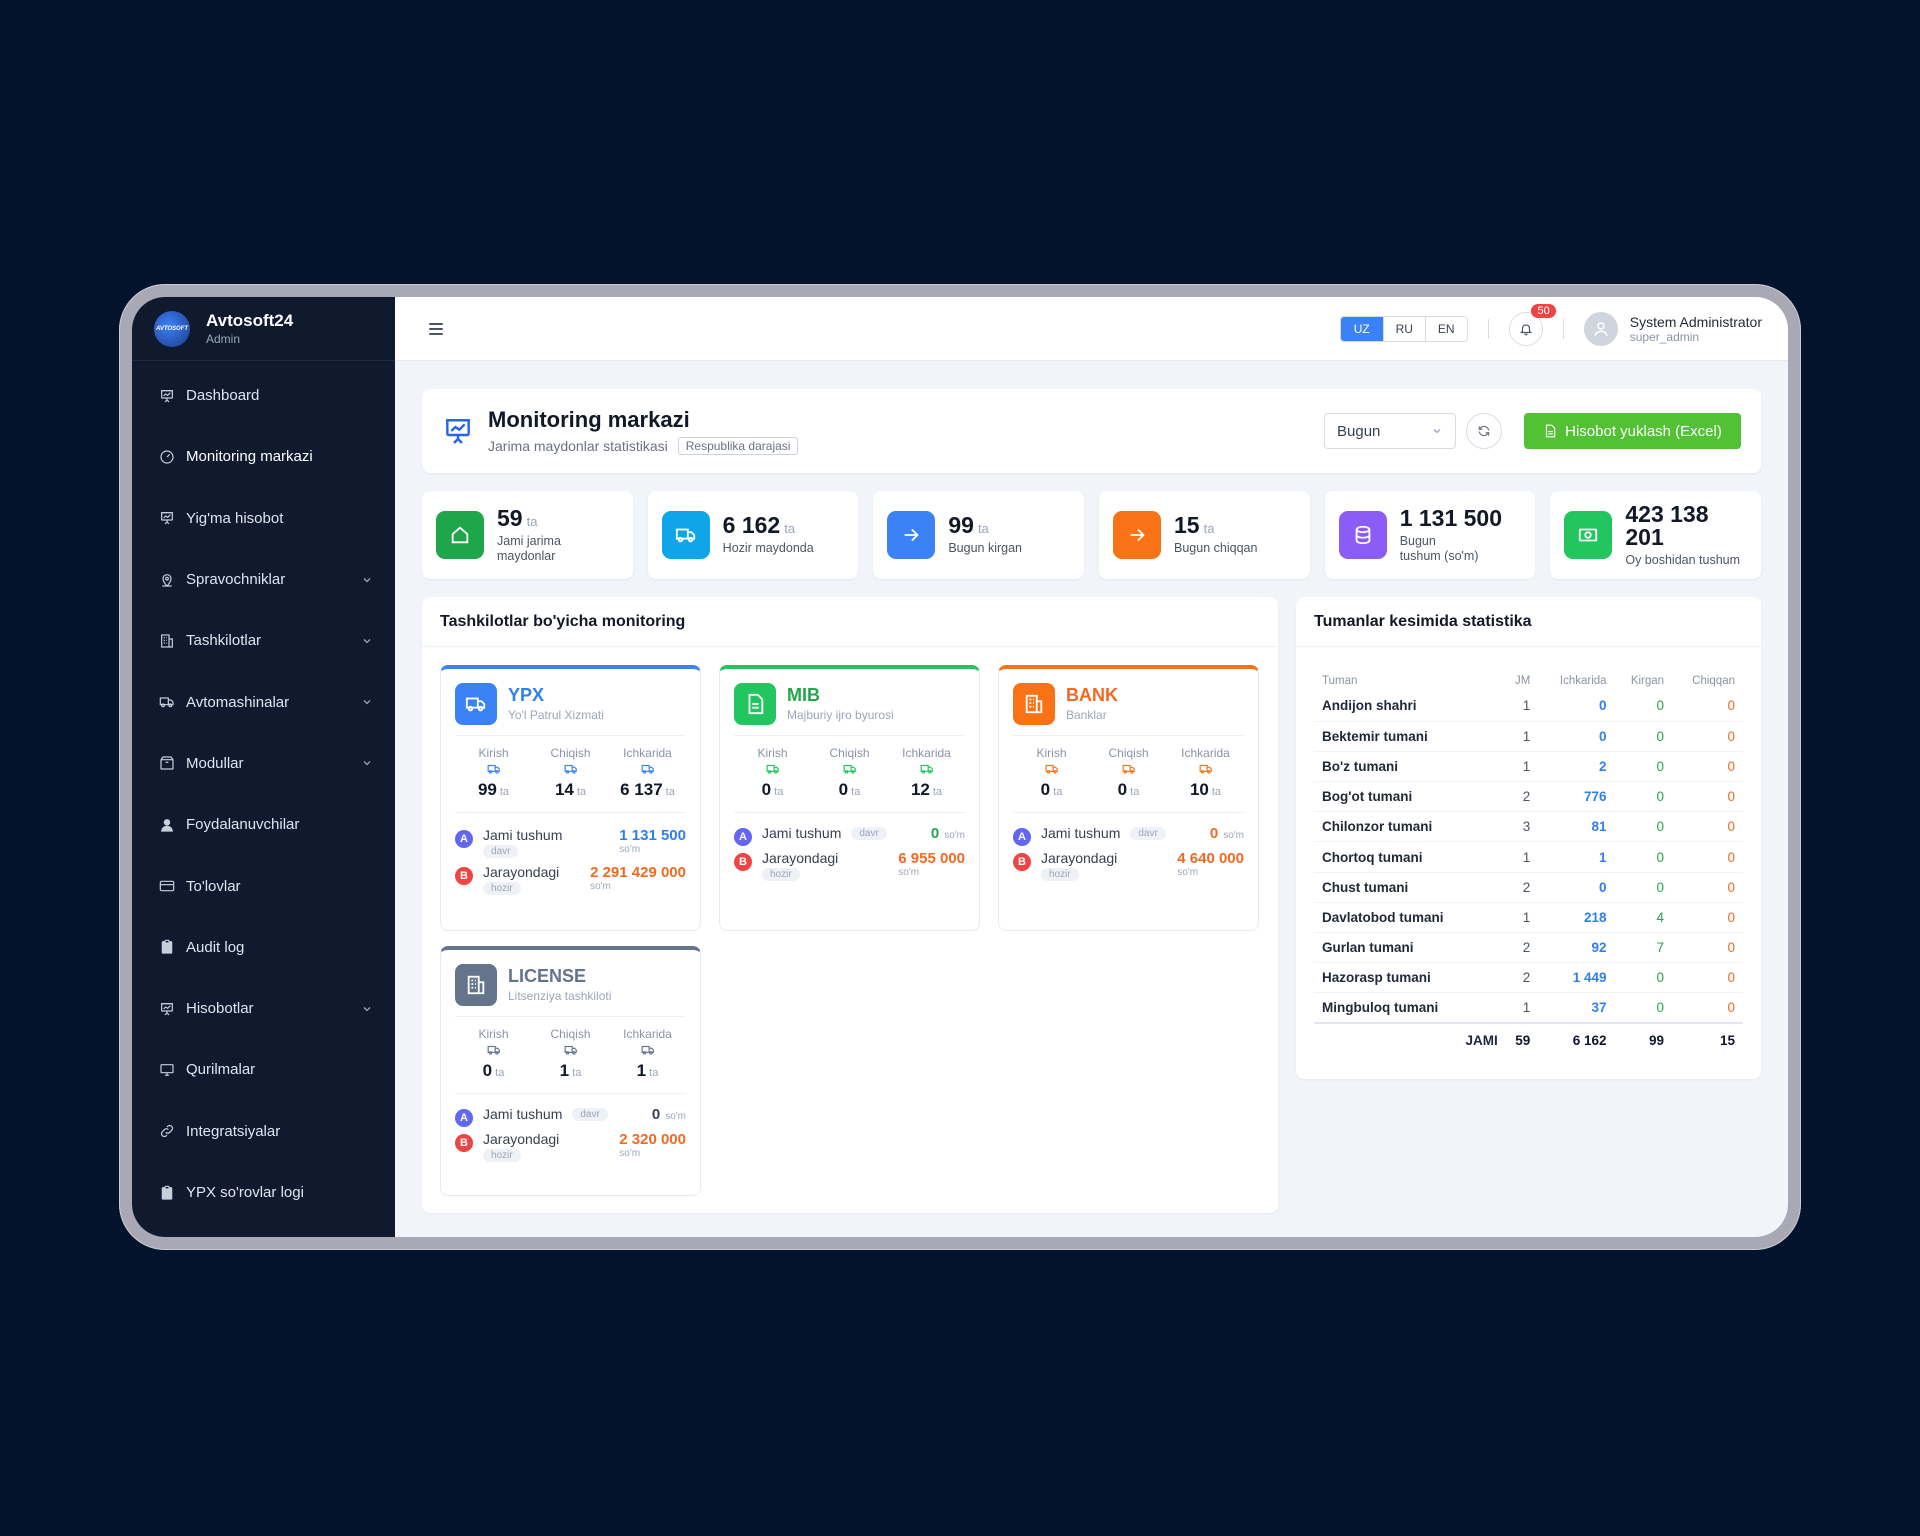 This screenshot has width=1920, height=1536. I want to click on sidebar-item-avtomashinalar: Avtomashinalar, so click(263, 701).